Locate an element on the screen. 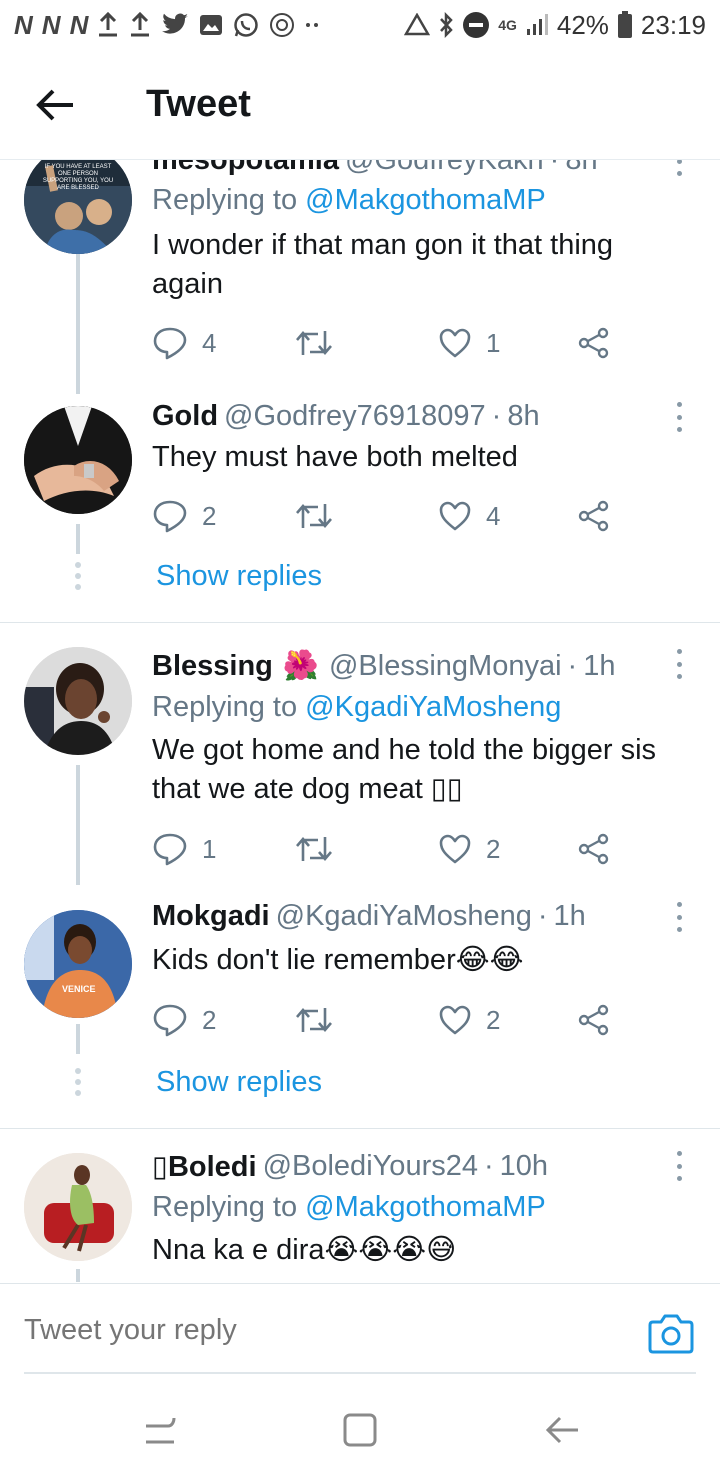  camera-button is located at coordinates (671, 1333).